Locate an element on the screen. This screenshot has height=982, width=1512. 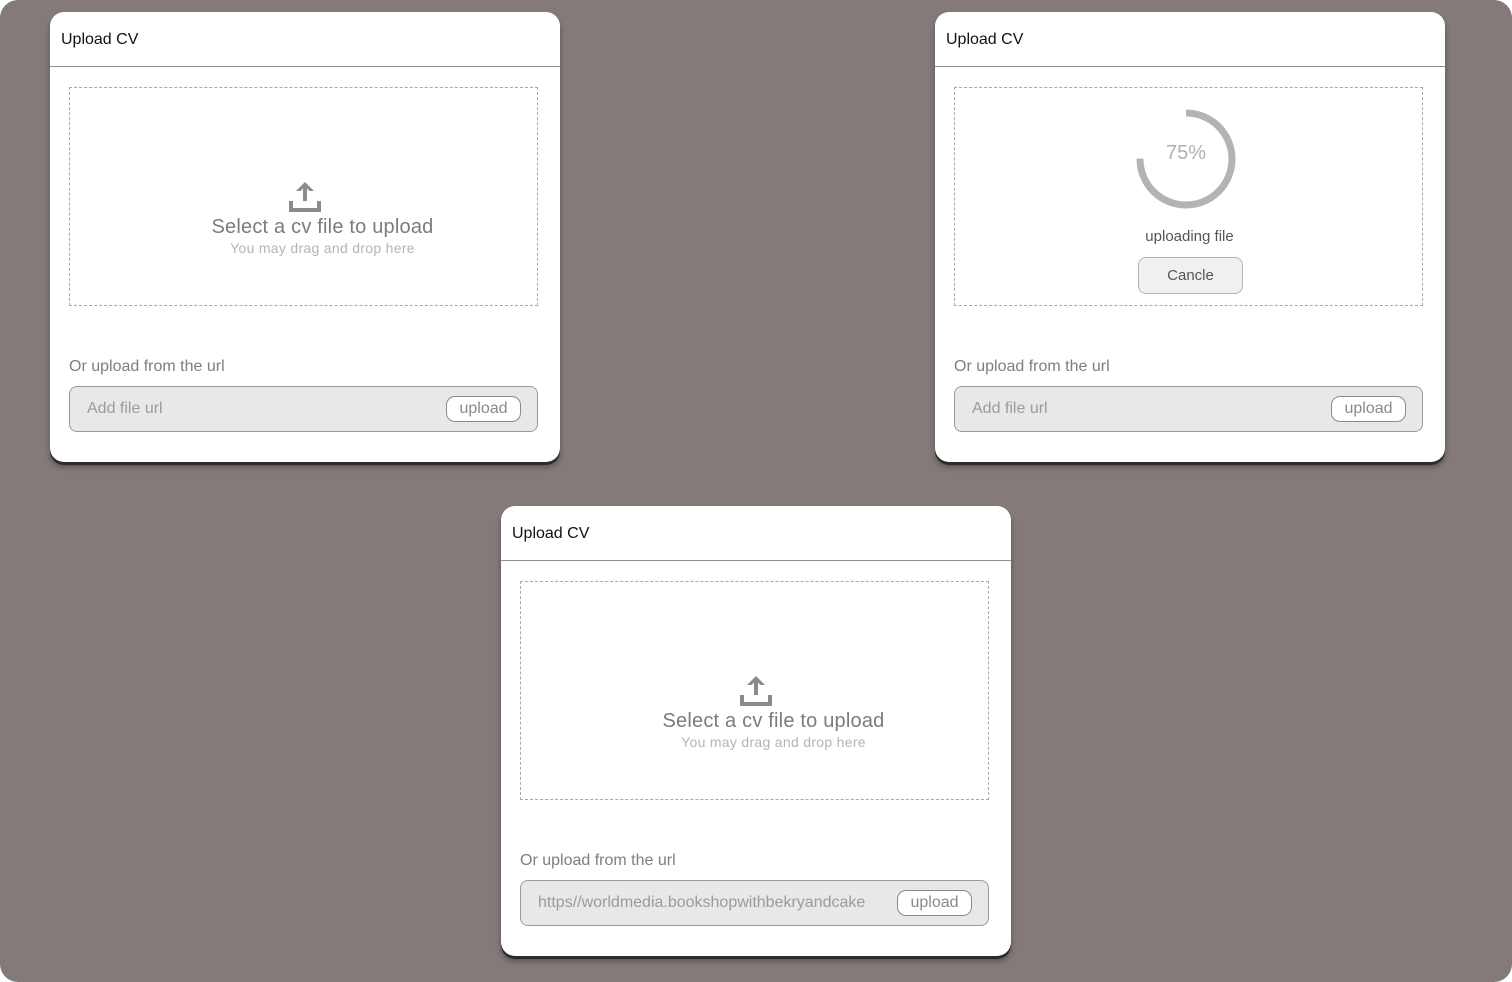
progress-percent: 75% is located at coordinates (1186, 153).